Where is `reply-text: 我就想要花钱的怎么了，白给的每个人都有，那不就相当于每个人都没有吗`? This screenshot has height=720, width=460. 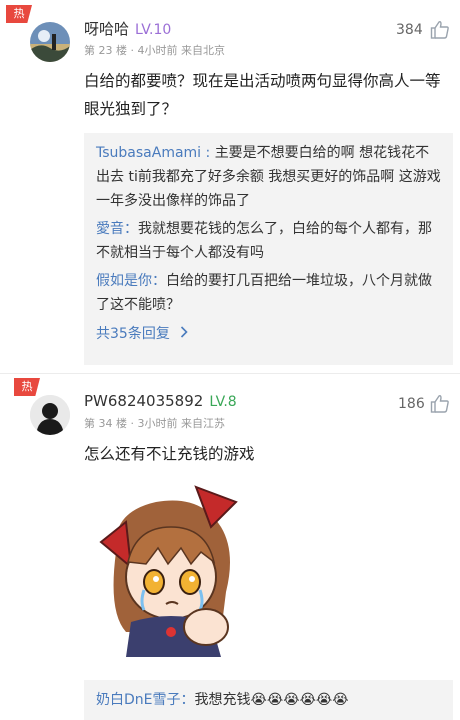 reply-text: 我就想要花钱的怎么了，白给的每个人都有，那不就相当于每个人都没有吗 is located at coordinates (264, 241).